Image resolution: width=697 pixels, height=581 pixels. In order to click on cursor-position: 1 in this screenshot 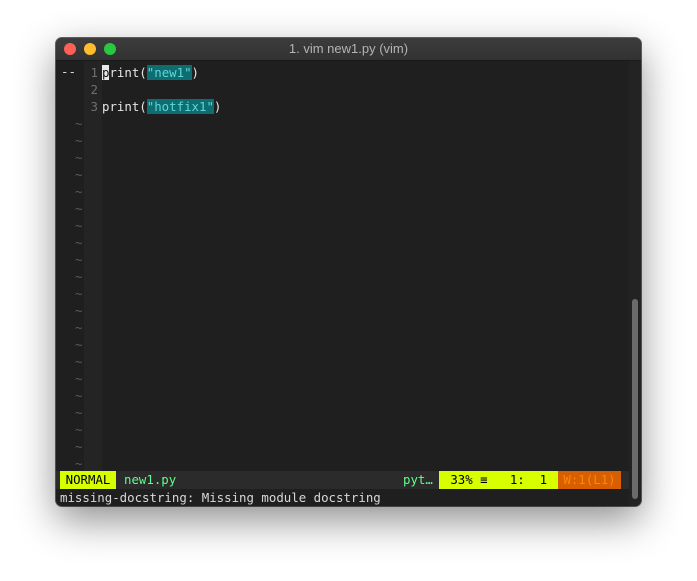, I will do `click(528, 480)`.